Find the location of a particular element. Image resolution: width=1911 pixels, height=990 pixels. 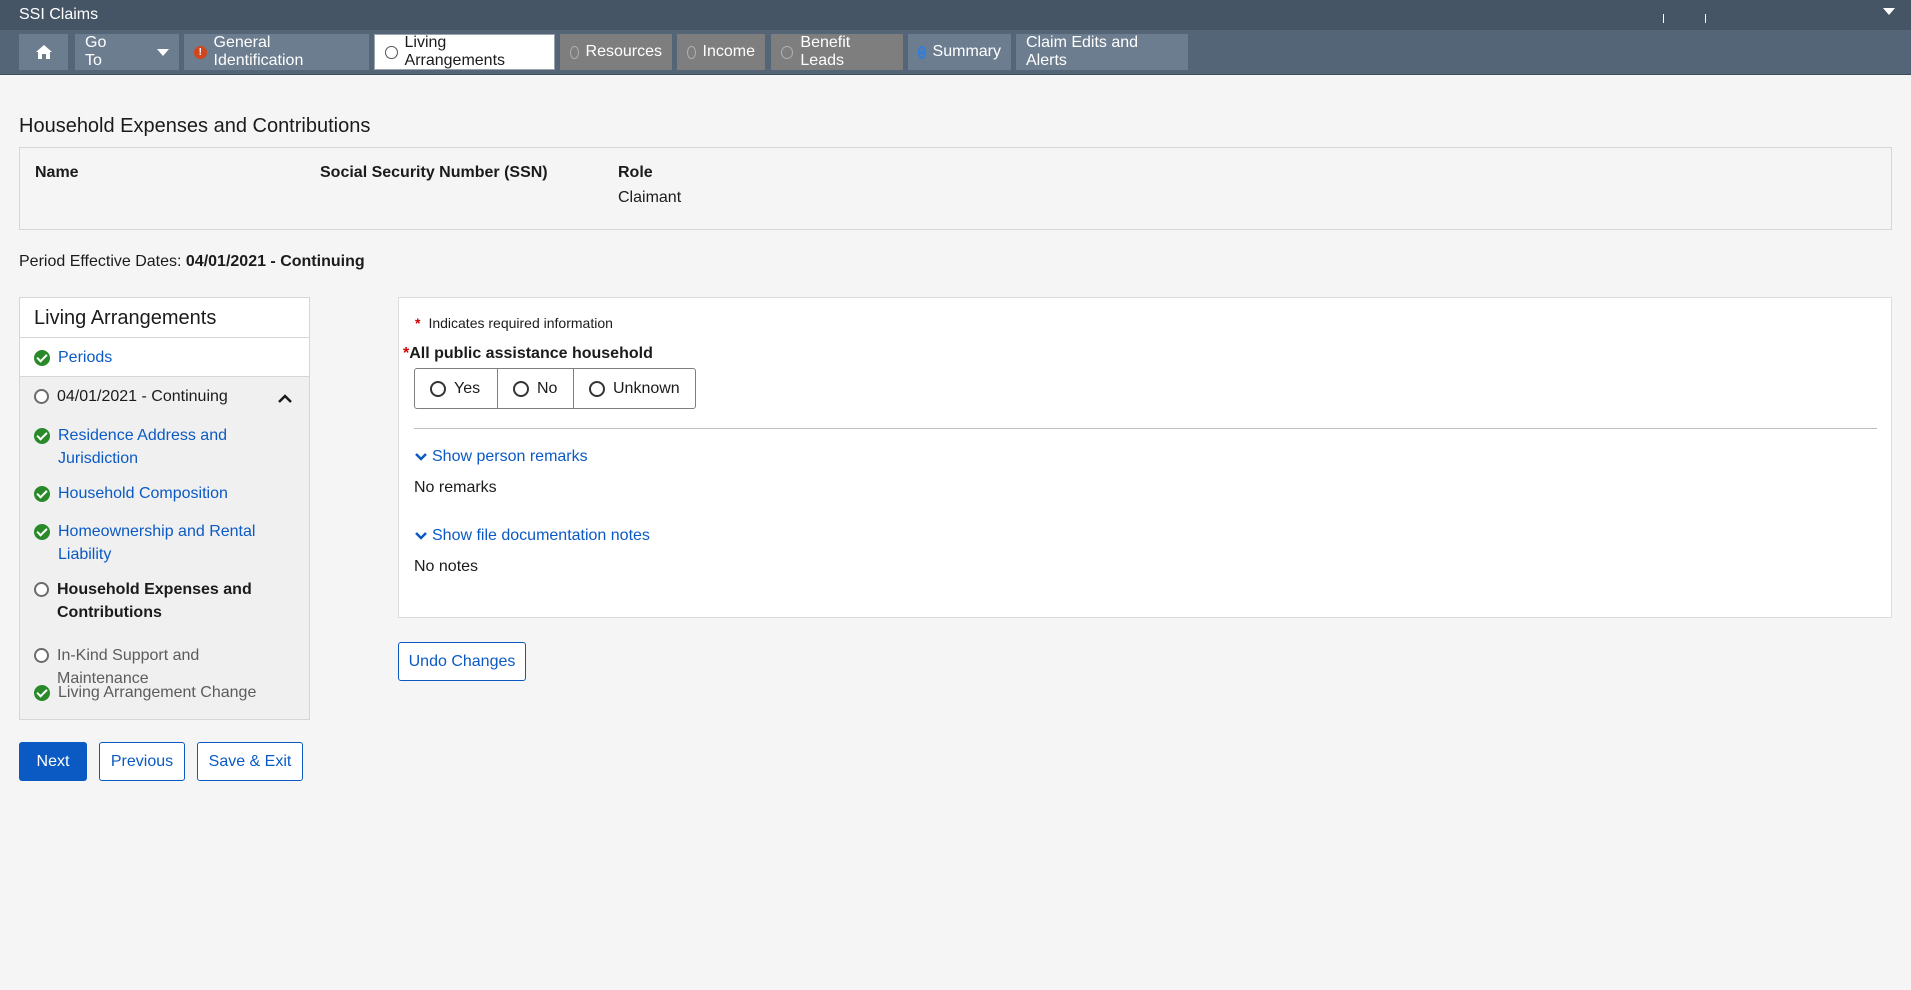

leftnav-item-label: 04/01/2021 - Continuing is located at coordinates (142, 396).